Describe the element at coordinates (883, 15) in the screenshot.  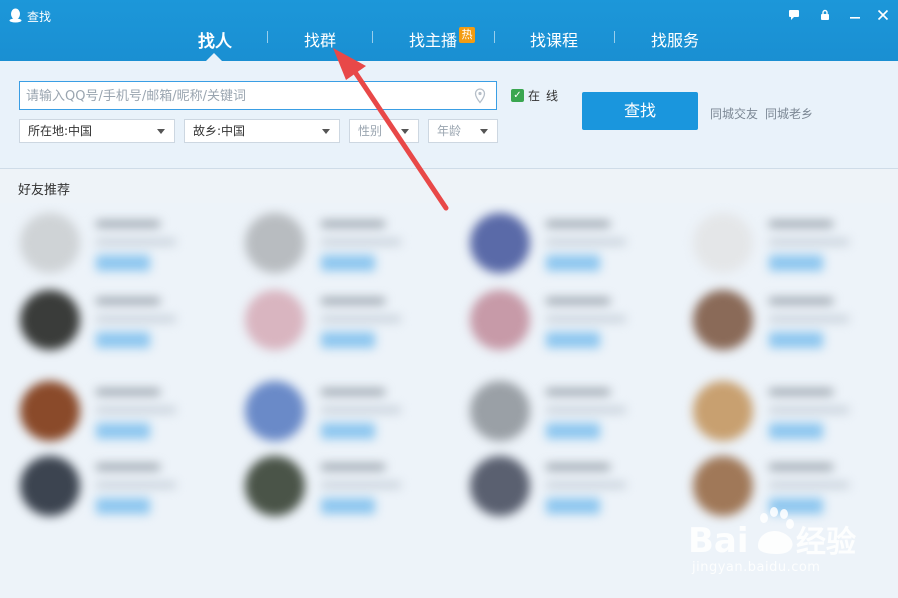
I see `close-icon` at that location.